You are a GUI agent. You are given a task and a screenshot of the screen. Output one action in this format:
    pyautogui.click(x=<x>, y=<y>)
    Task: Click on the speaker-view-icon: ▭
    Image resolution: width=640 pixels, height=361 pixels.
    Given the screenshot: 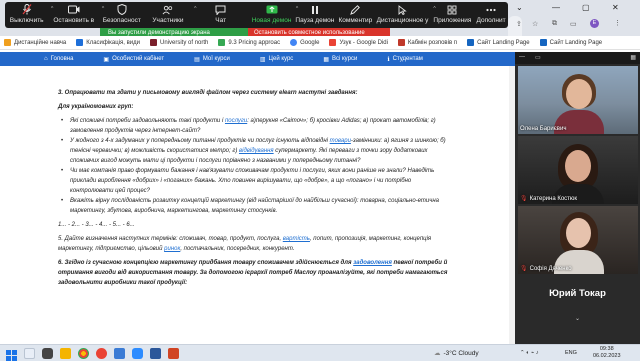 What is the action you would take?
    pyautogui.click(x=538, y=57)
    